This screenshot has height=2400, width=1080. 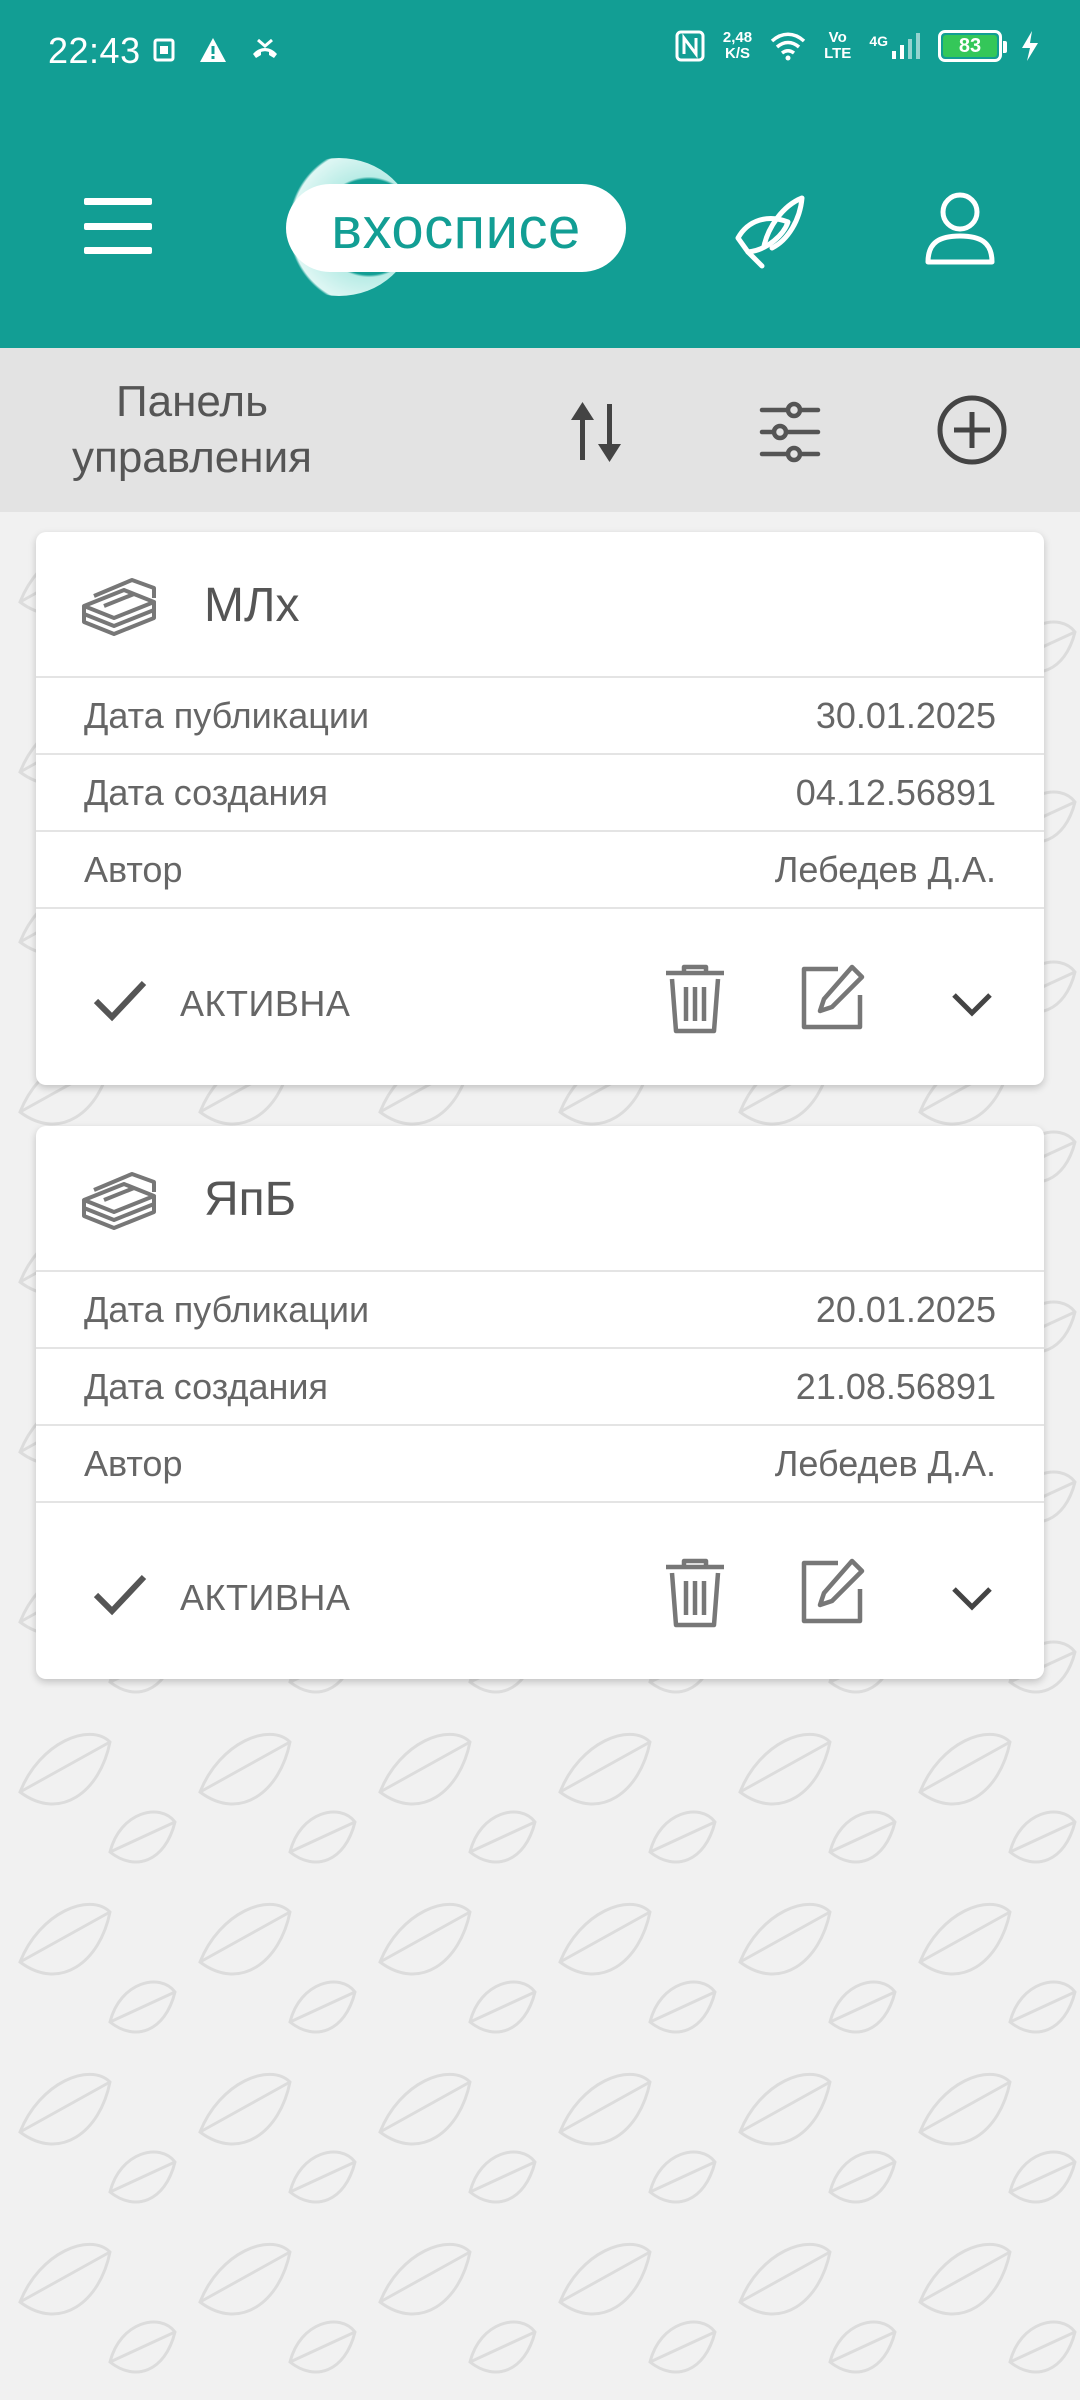 What do you see at coordinates (213, 50) in the screenshot?
I see `warning-icon` at bounding box center [213, 50].